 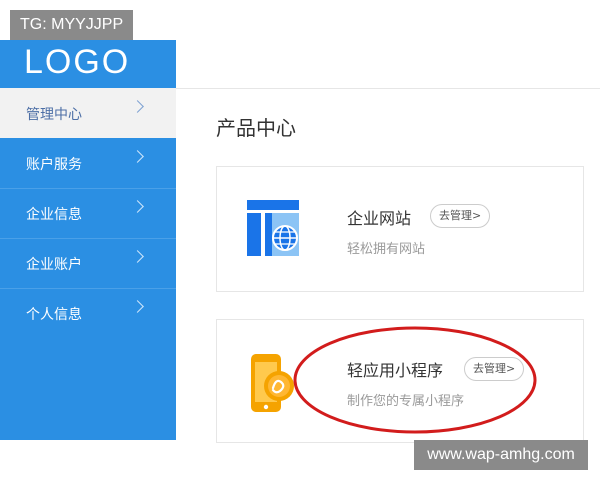 I want to click on sidebar-item-label: 企业账户, so click(x=54, y=265).